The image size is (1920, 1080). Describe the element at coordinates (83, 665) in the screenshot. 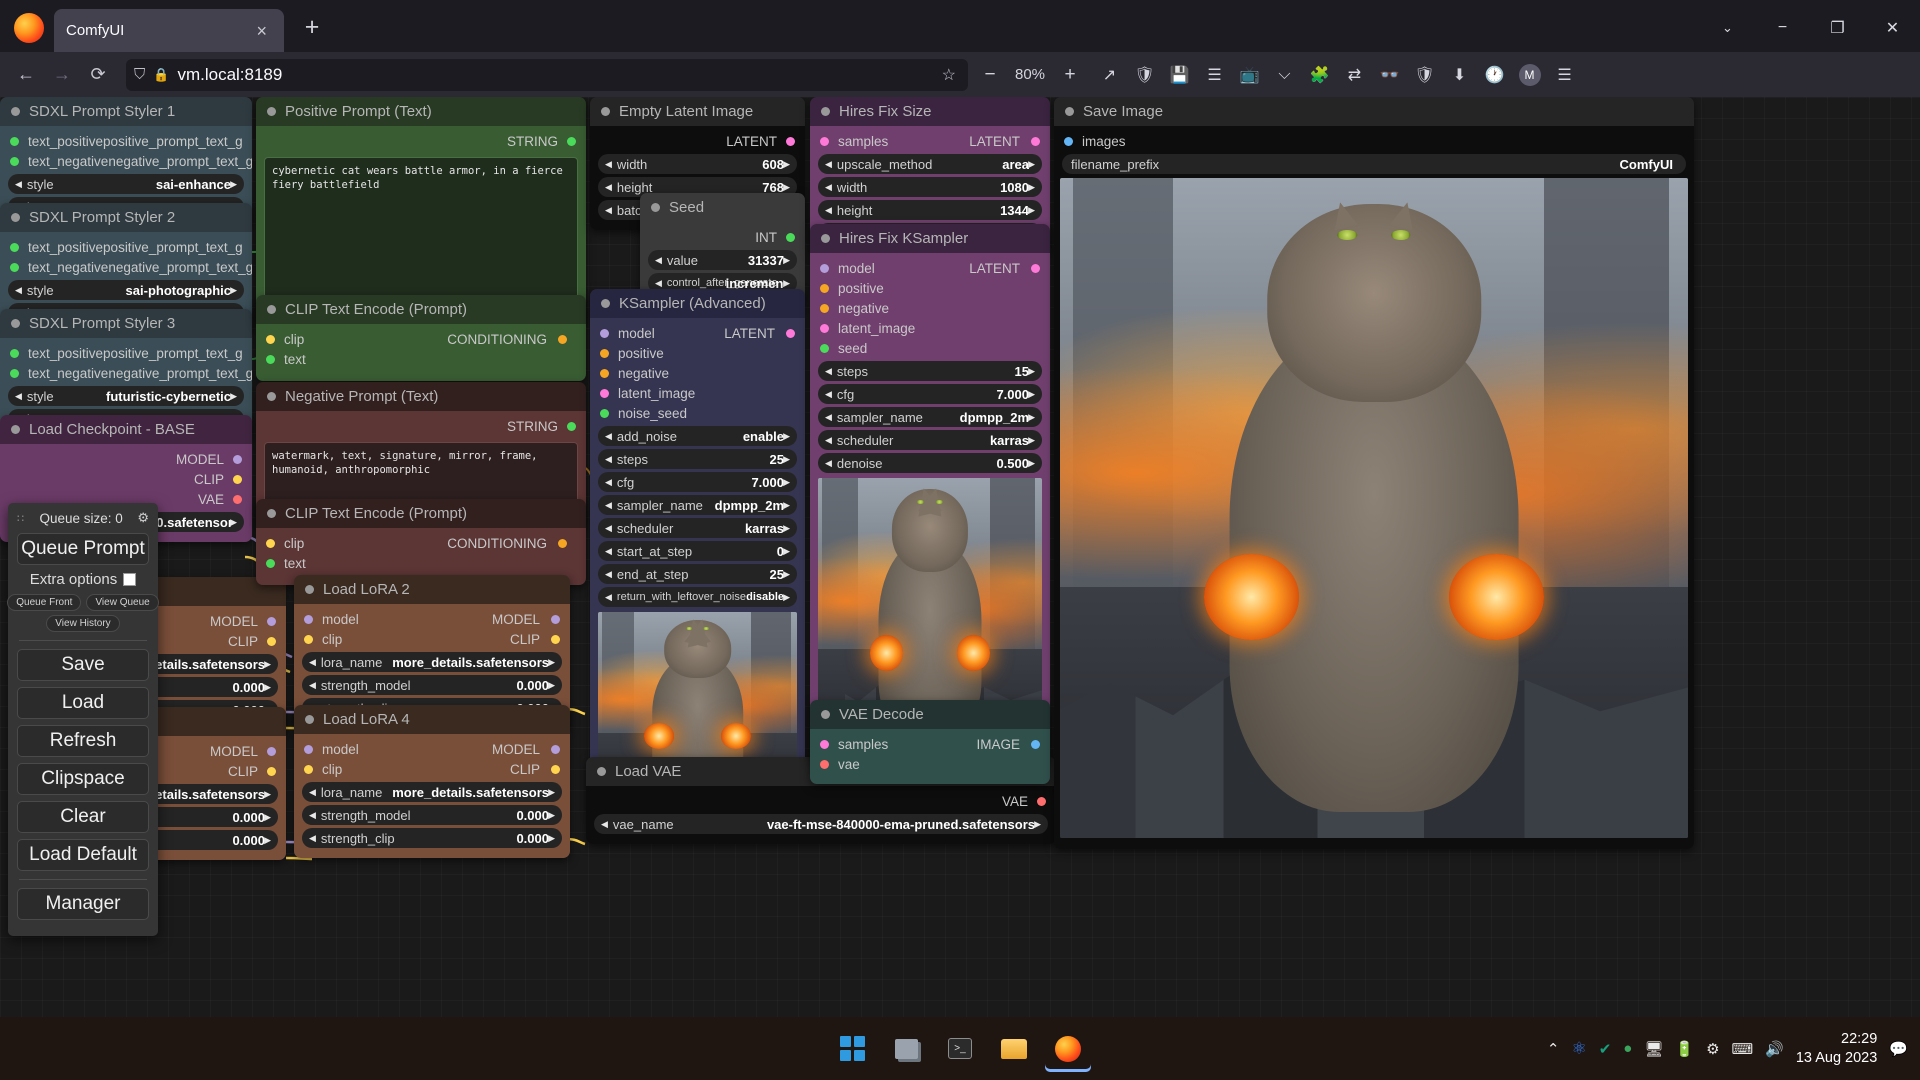

I see `save-button: Save` at that location.